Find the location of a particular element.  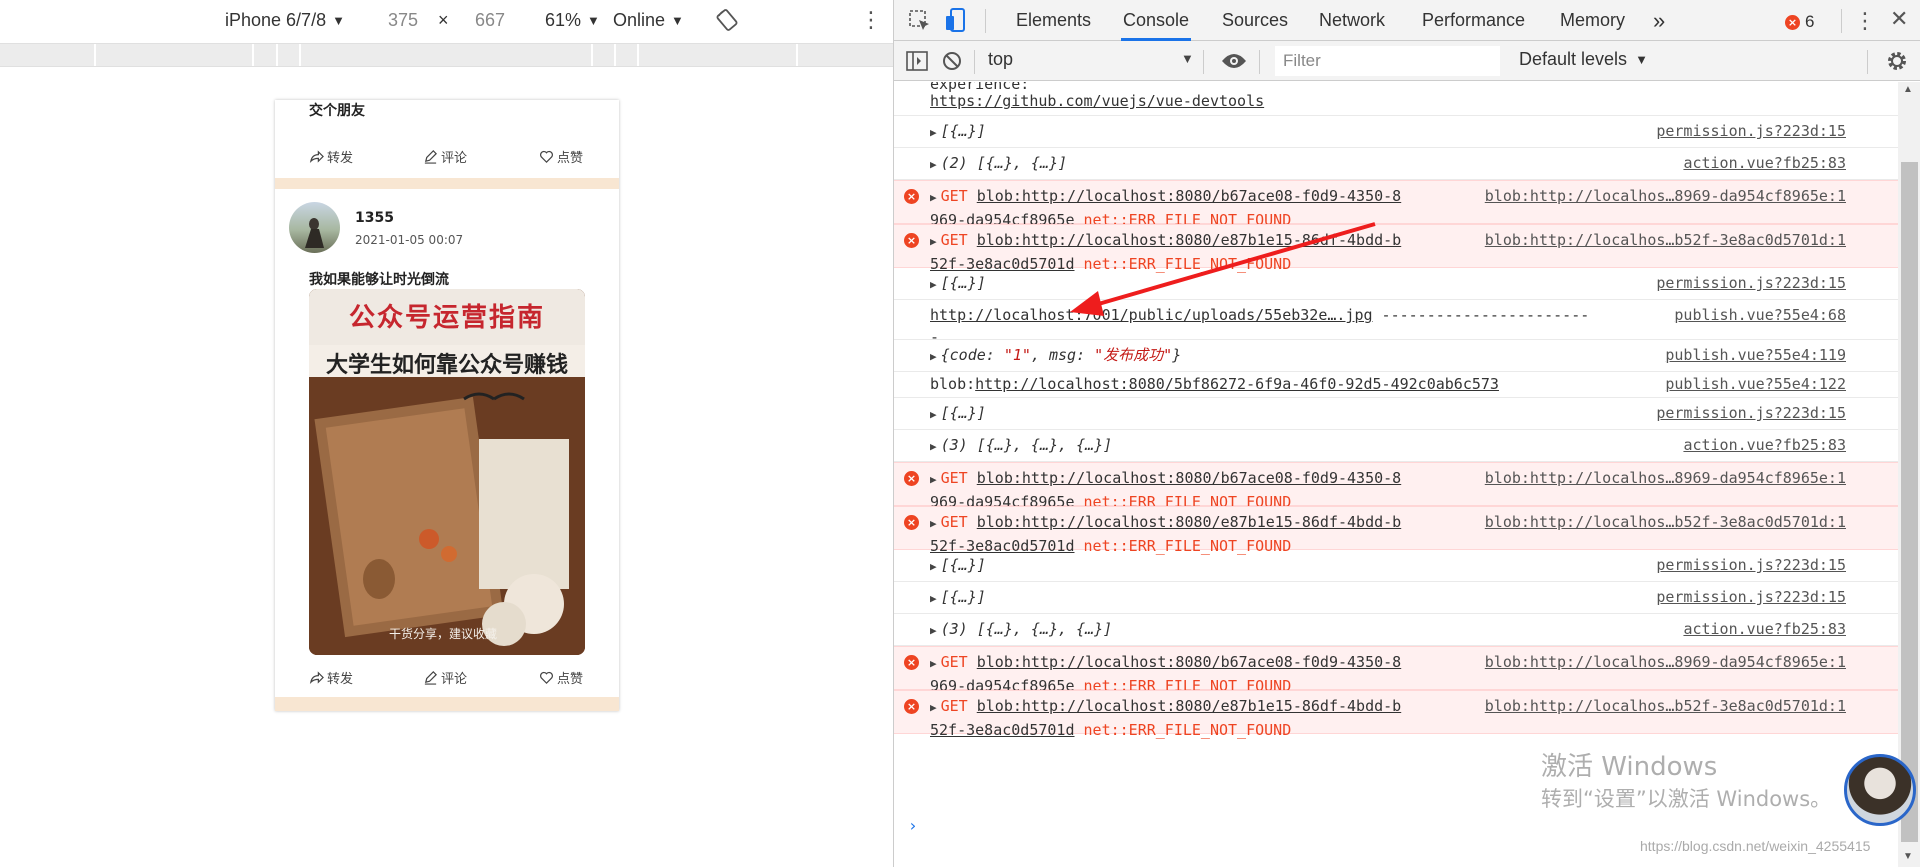

tab-network: Network is located at coordinates (1352, 20).